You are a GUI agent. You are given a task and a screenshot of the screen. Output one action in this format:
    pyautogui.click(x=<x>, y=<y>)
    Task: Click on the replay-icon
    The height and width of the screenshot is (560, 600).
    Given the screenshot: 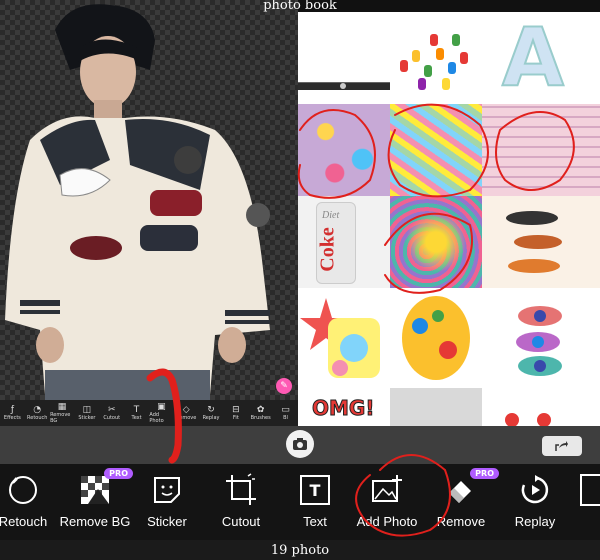 What is the action you would take?
    pyautogui.click(x=535, y=489)
    